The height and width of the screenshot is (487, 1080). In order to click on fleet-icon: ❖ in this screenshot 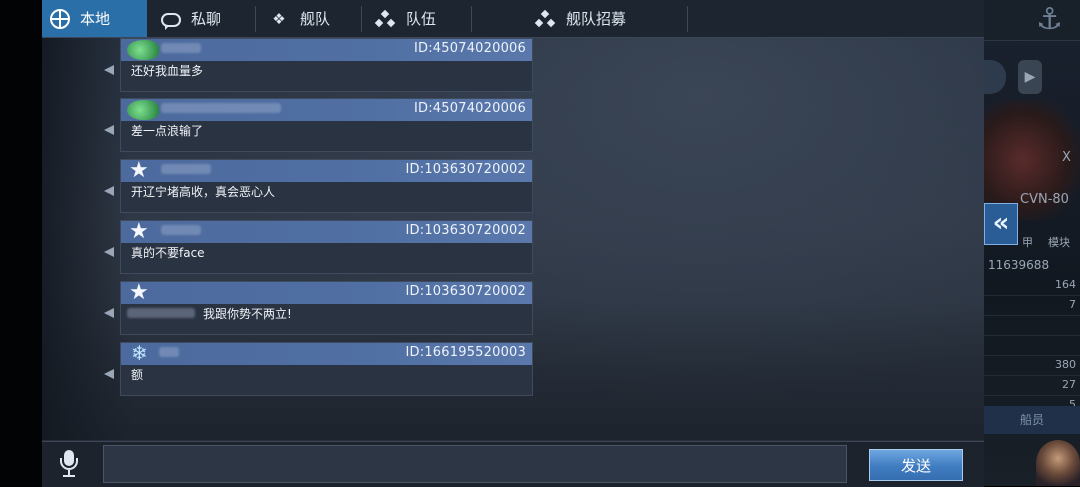, I will do `click(279, 18)`.